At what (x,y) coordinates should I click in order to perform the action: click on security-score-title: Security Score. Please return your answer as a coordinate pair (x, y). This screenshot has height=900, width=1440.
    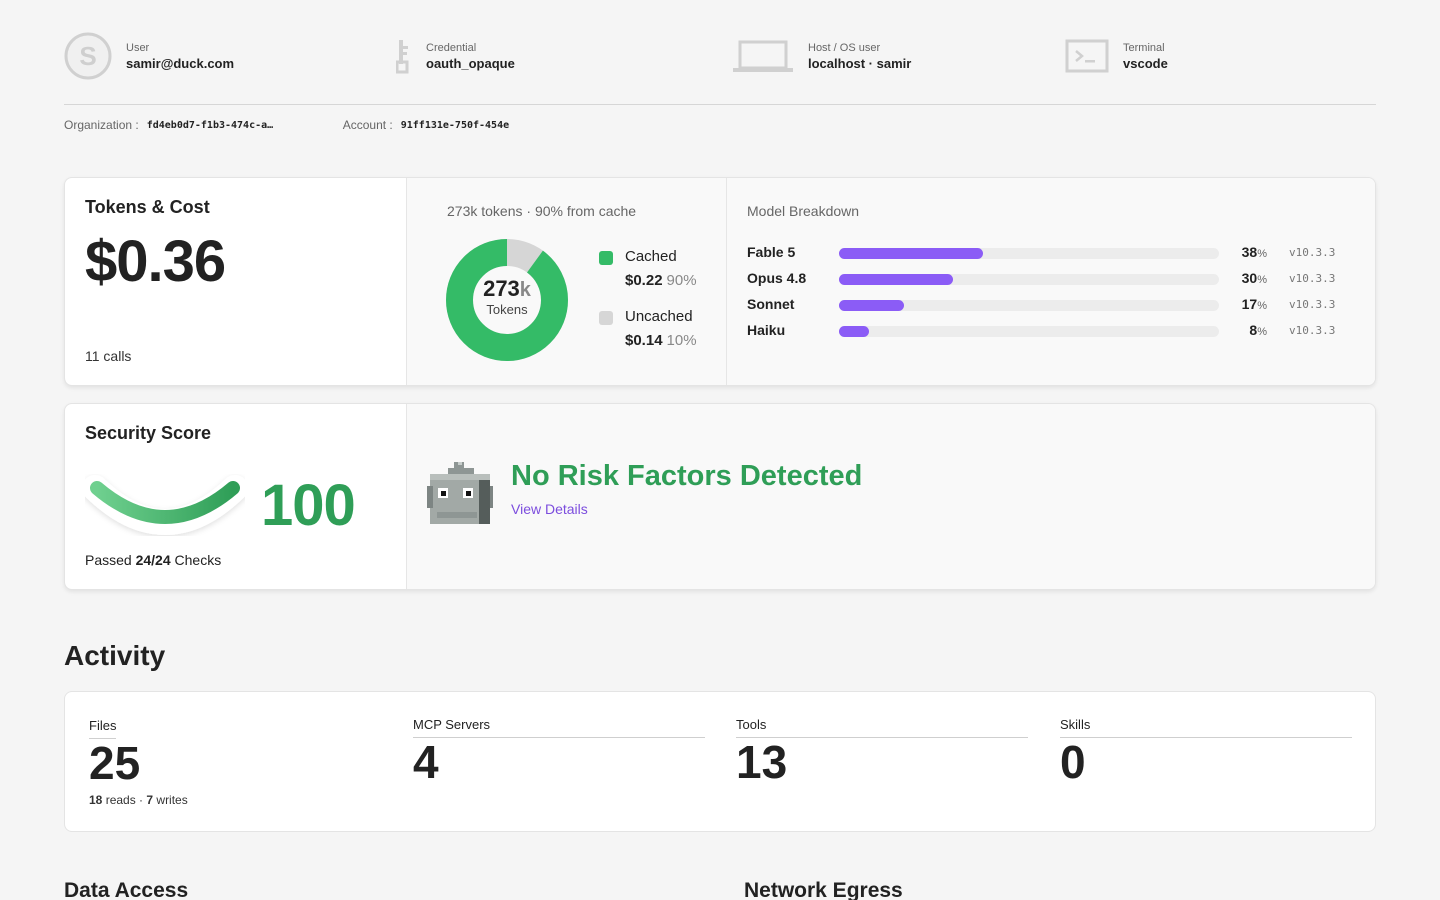
    Looking at the image, I should click on (148, 433).